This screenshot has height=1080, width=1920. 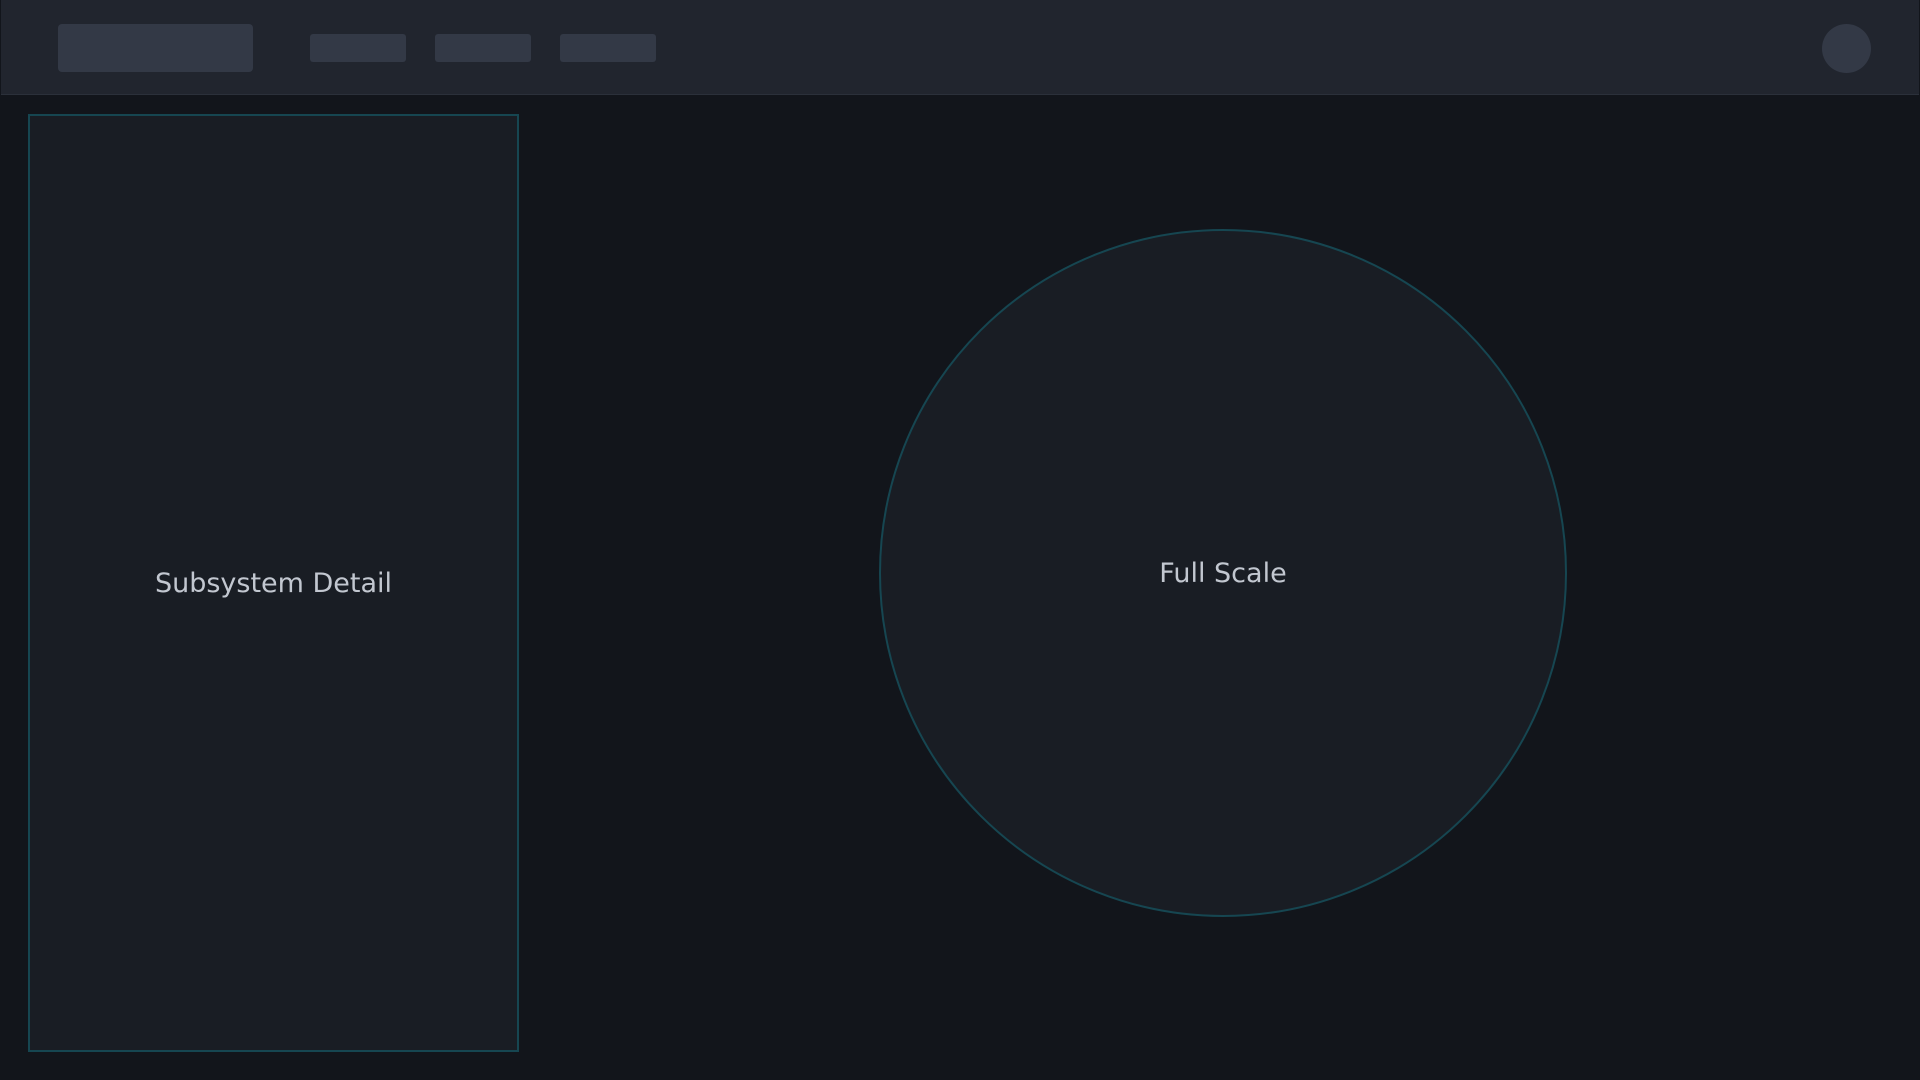 What do you see at coordinates (960, 47) in the screenshot?
I see `top-bar` at bounding box center [960, 47].